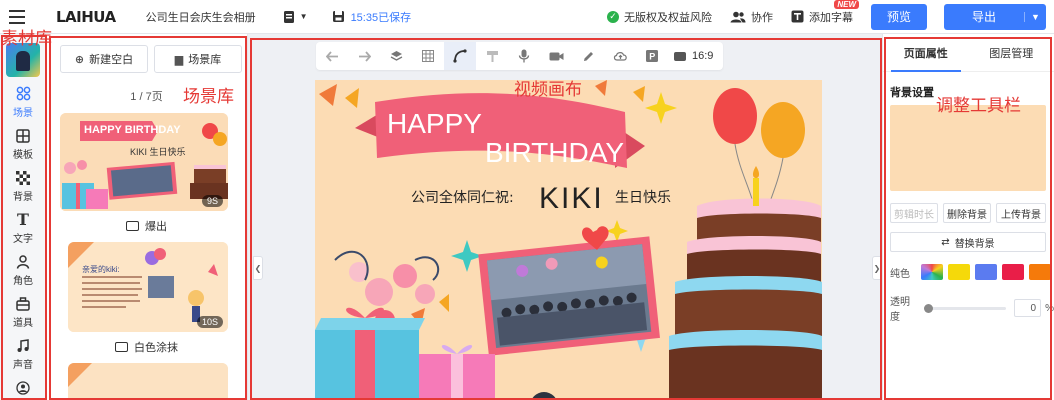 This screenshot has width=1054, height=400. I want to click on export-button: 导出 ▼, so click(995, 16).